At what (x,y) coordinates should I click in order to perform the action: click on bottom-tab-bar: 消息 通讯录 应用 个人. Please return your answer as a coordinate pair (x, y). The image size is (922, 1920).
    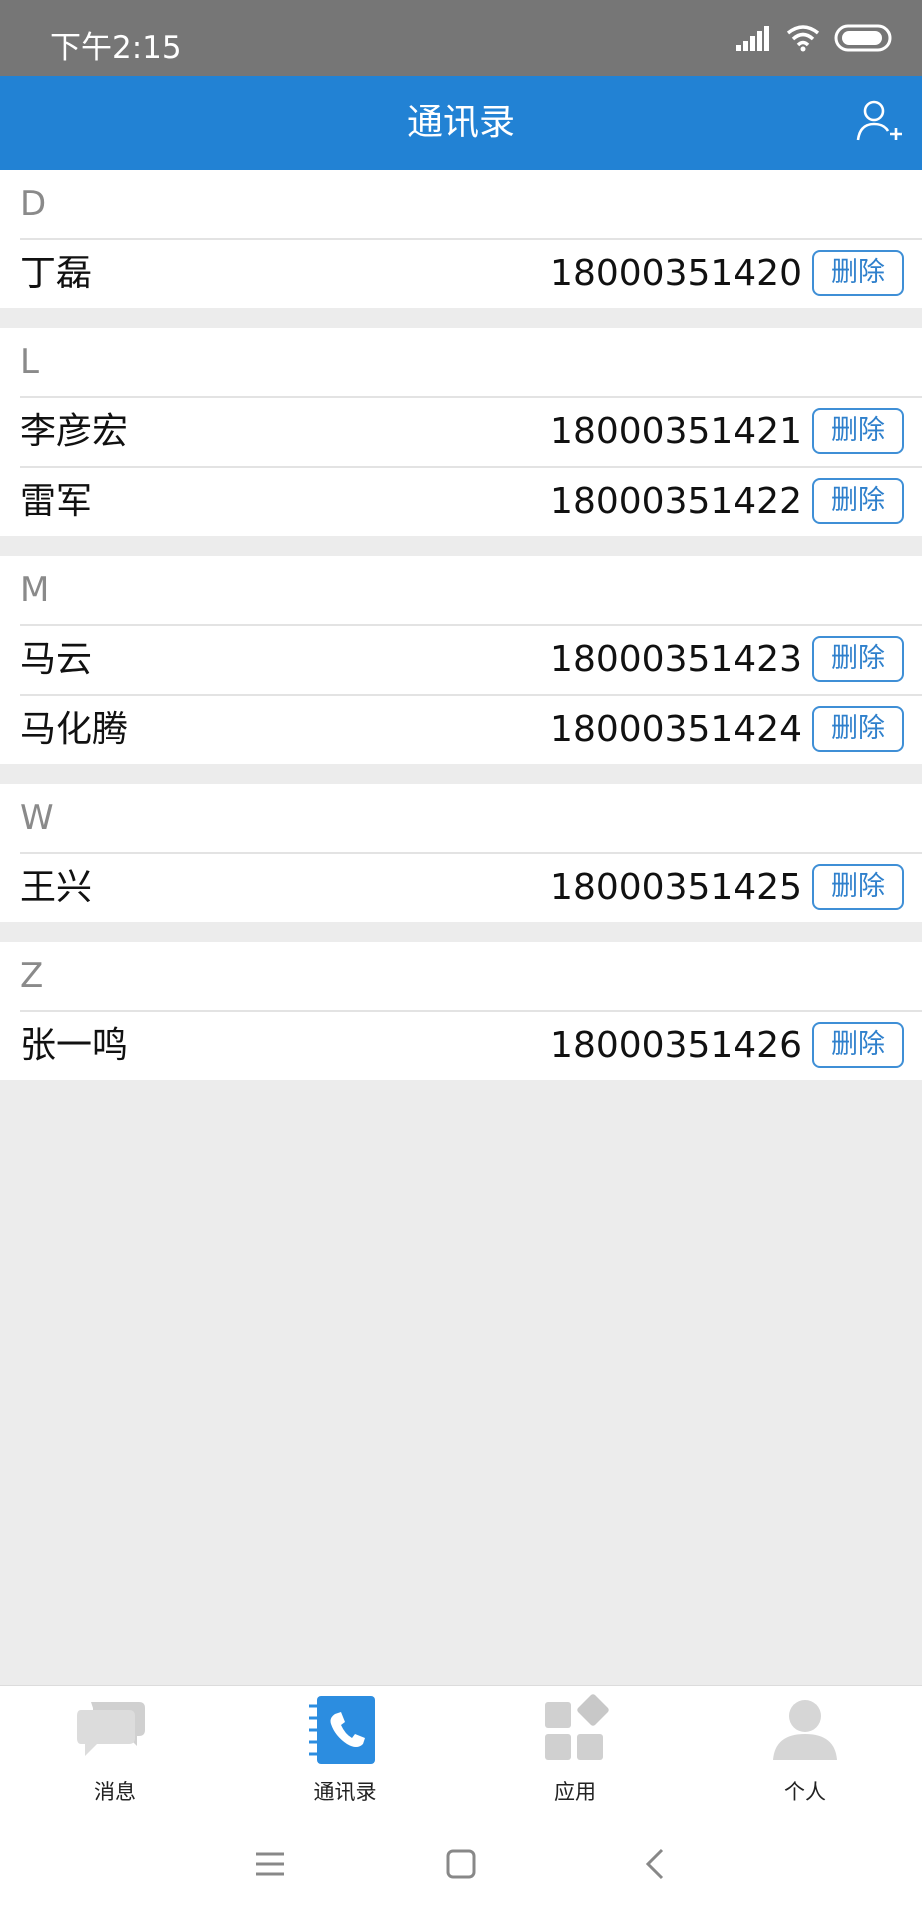
    Looking at the image, I should click on (461, 1748).